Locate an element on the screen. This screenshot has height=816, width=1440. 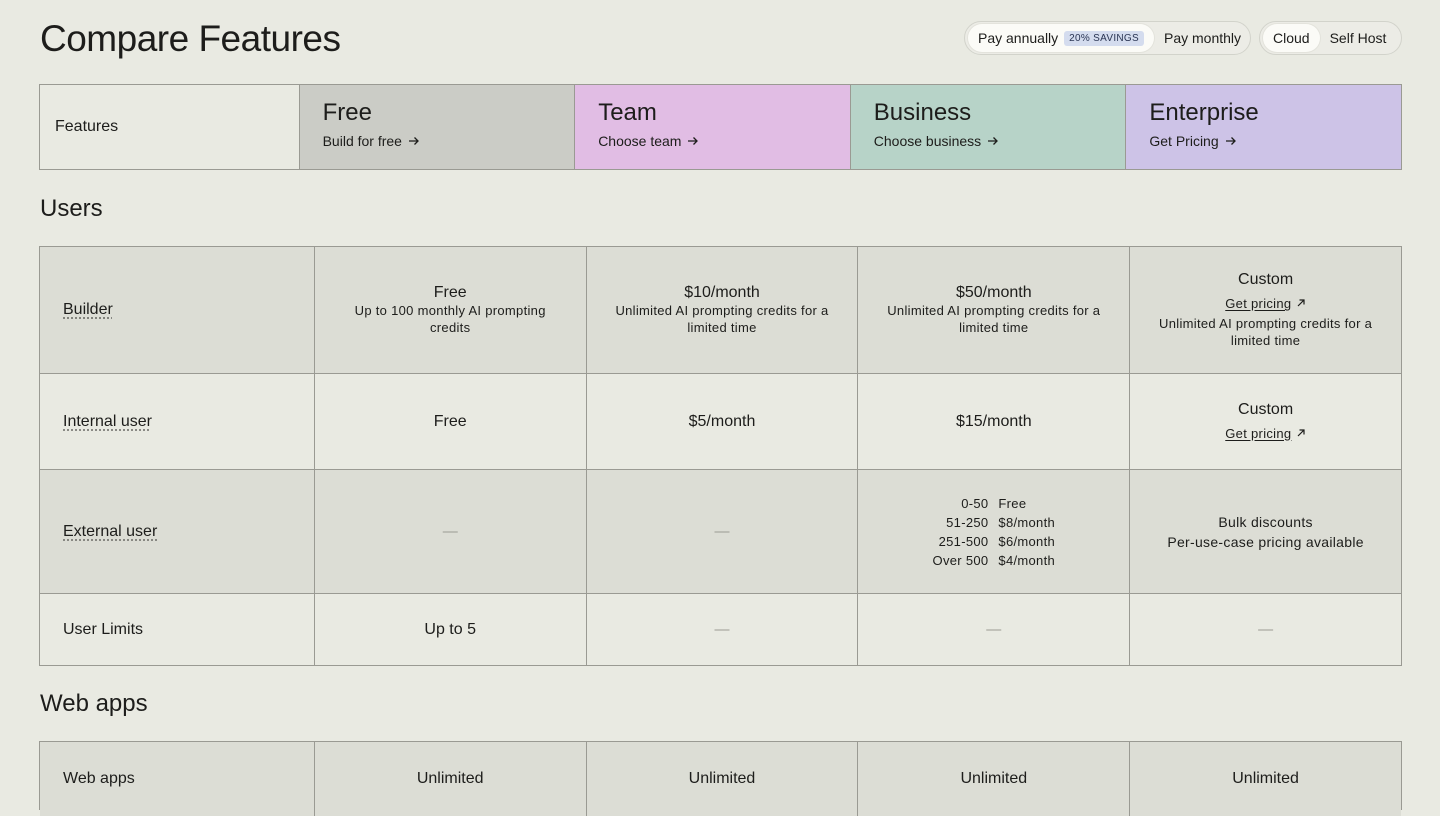
cell-value: $50/month is located at coordinates (994, 293).